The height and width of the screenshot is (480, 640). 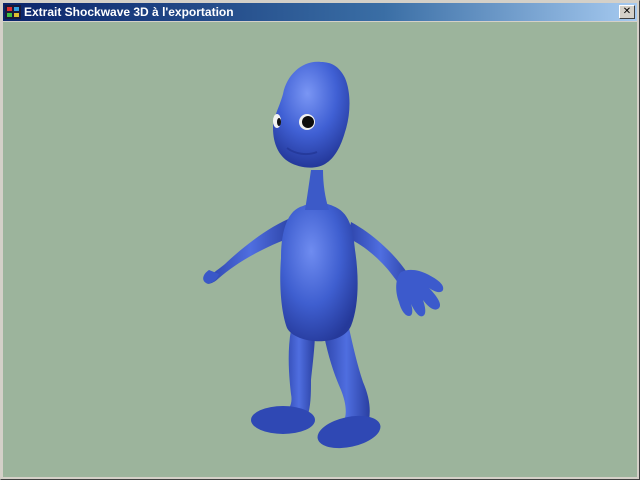 I want to click on title-bar: Extrait Shockwave 3D à l'exportation ✕, so click(x=320, y=12).